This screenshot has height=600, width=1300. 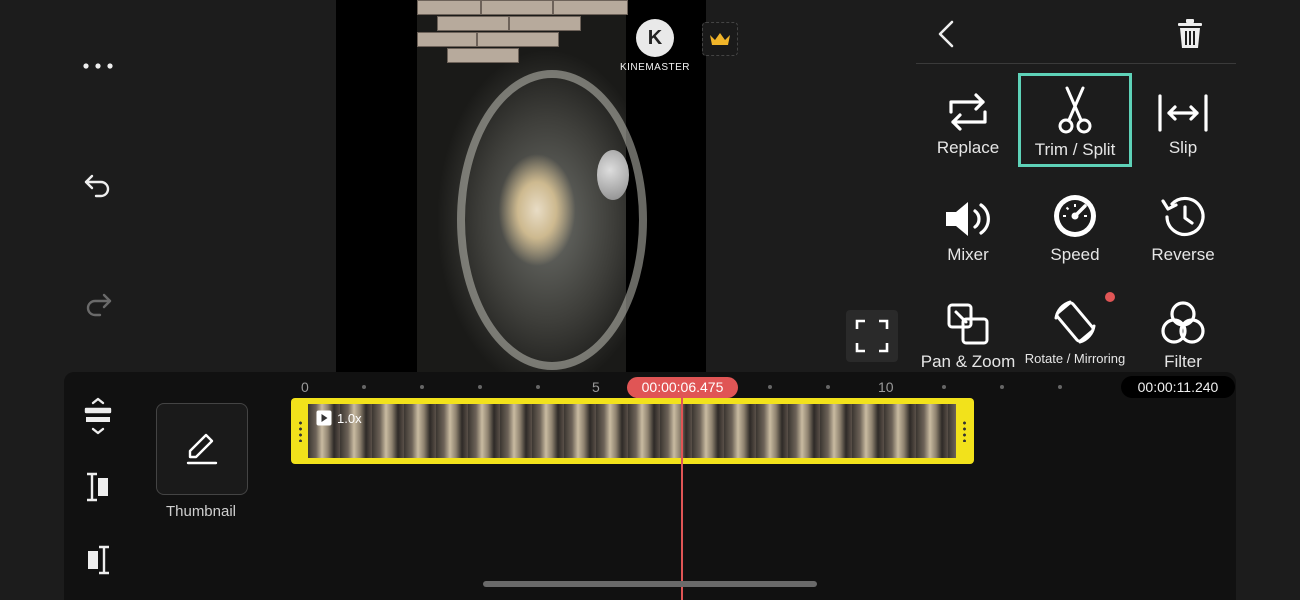 What do you see at coordinates (968, 254) in the screenshot?
I see `tool-label: Mixer` at bounding box center [968, 254].